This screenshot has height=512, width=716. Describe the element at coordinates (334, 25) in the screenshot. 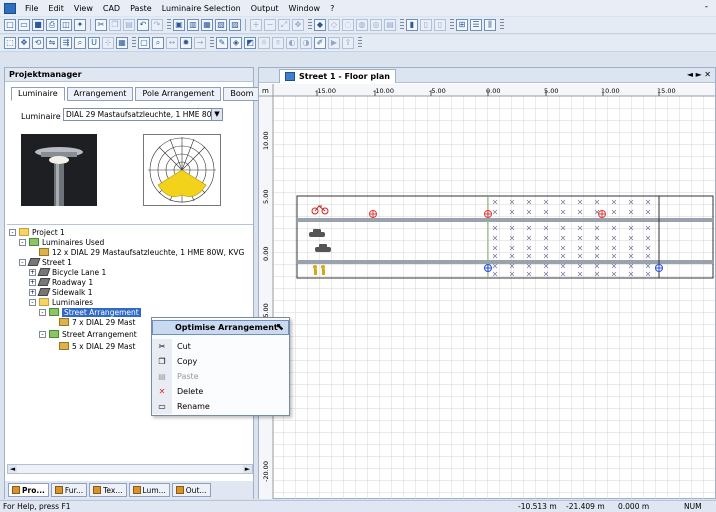

I see `result-icon: ◇` at that location.